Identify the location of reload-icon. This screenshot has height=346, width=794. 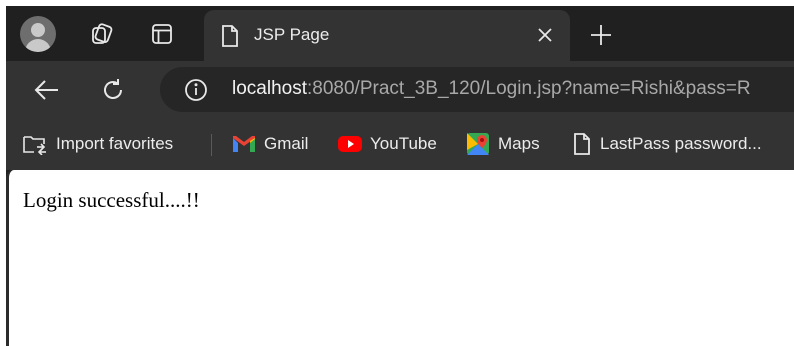
(113, 90).